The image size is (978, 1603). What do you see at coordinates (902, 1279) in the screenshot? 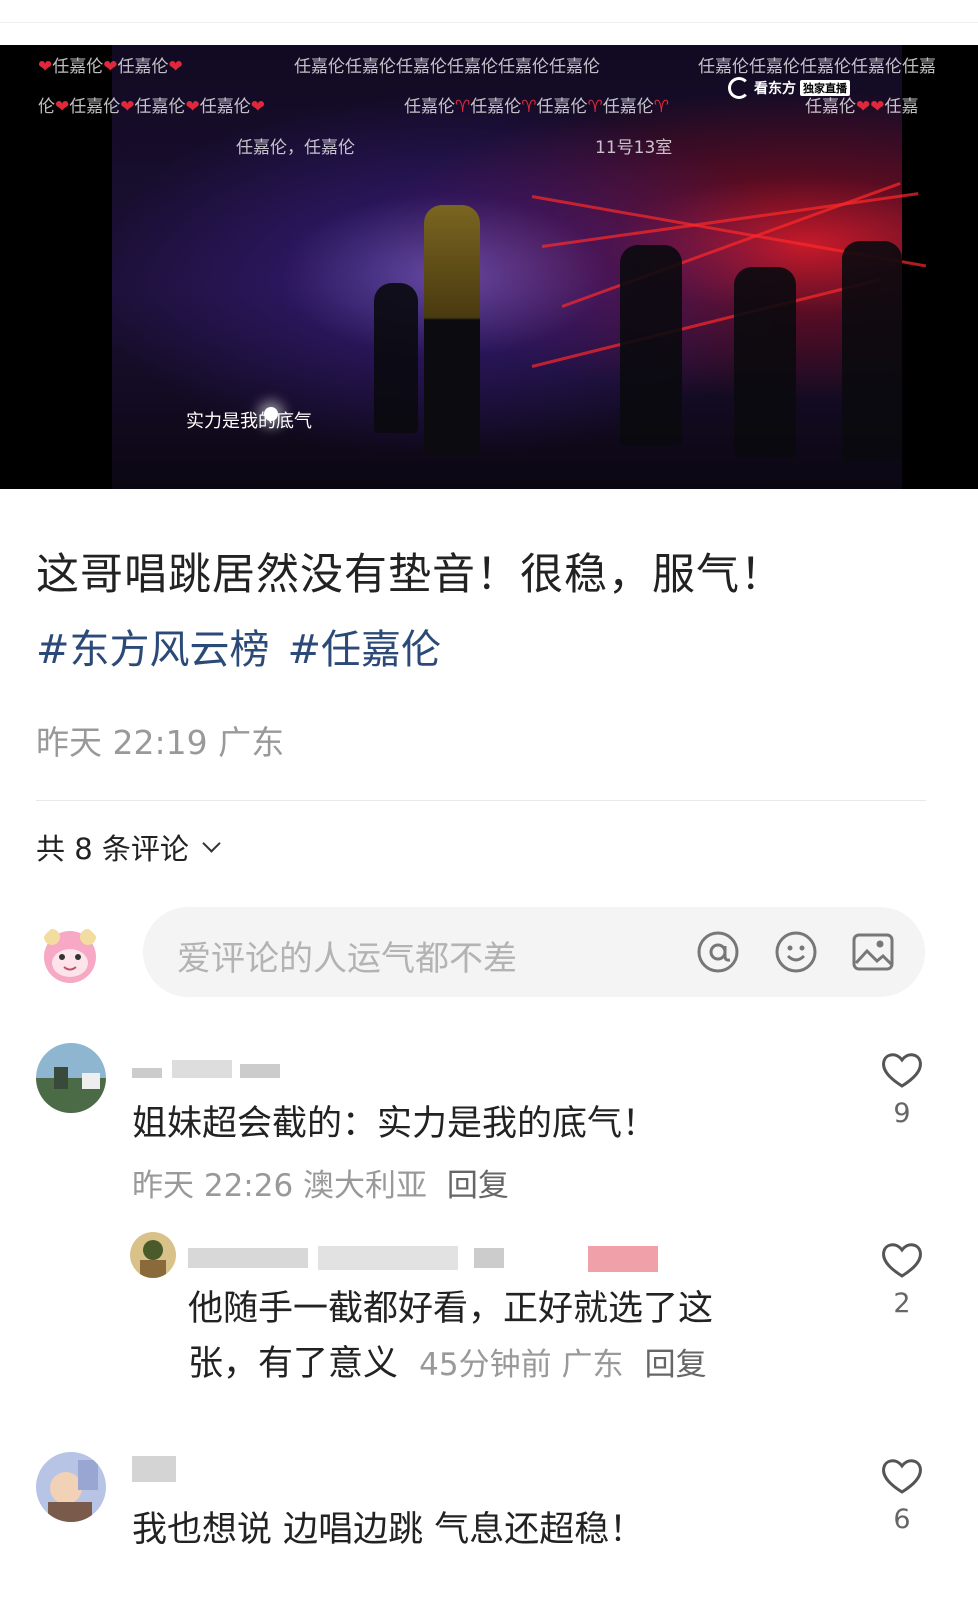
I see `like-button: 2` at bounding box center [902, 1279].